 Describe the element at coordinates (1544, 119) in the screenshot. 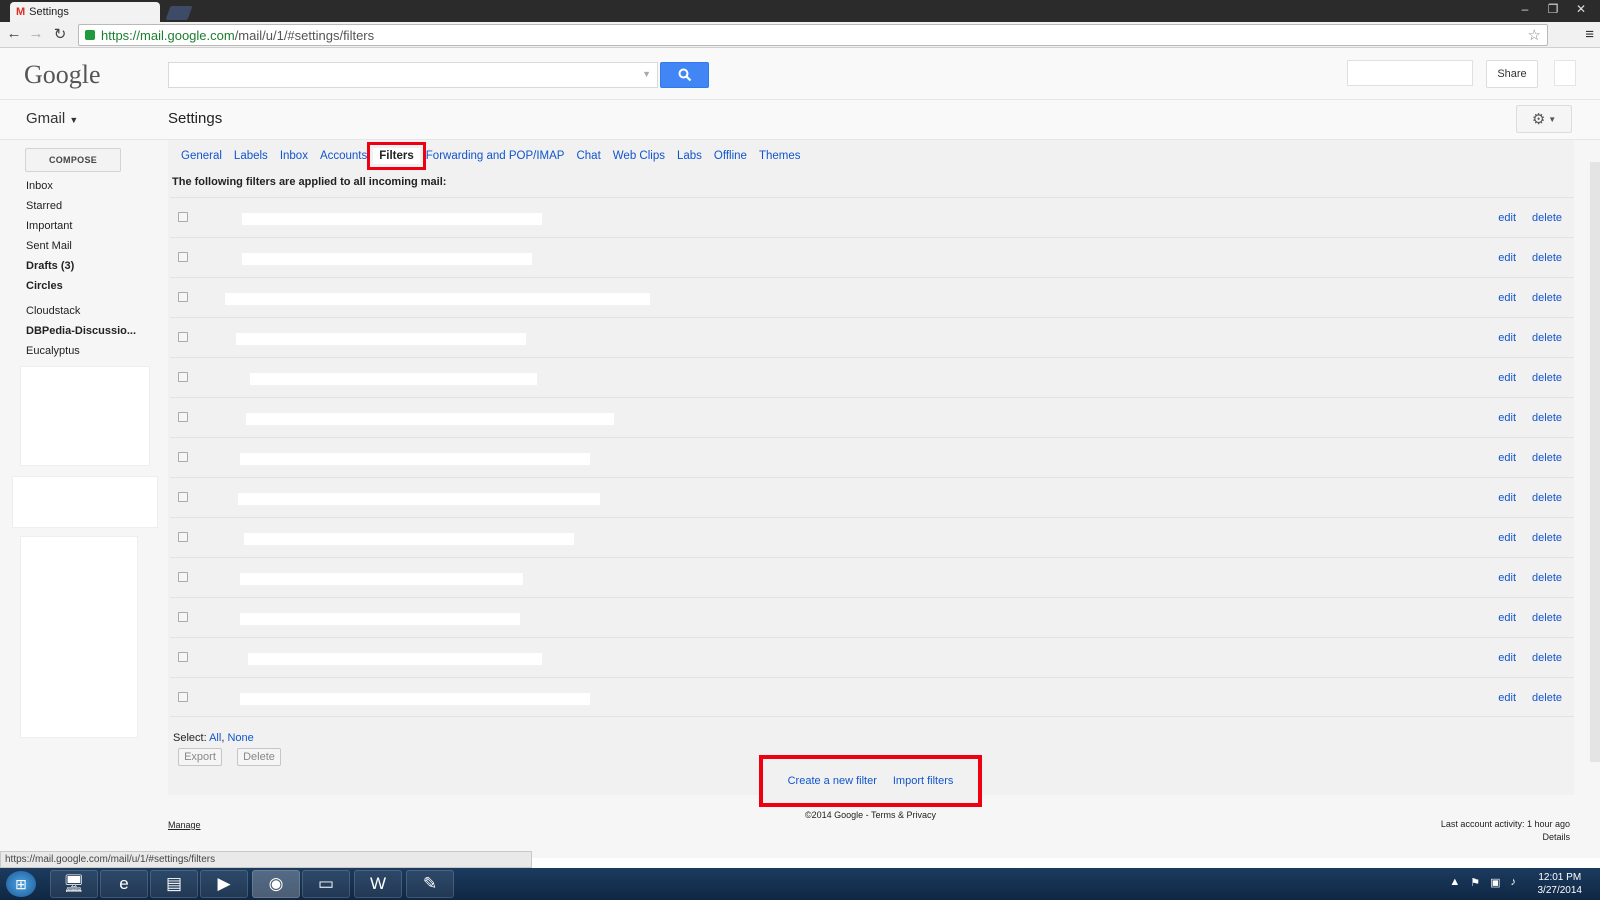

I see `settings-gear-button: ⚙ ▼` at that location.